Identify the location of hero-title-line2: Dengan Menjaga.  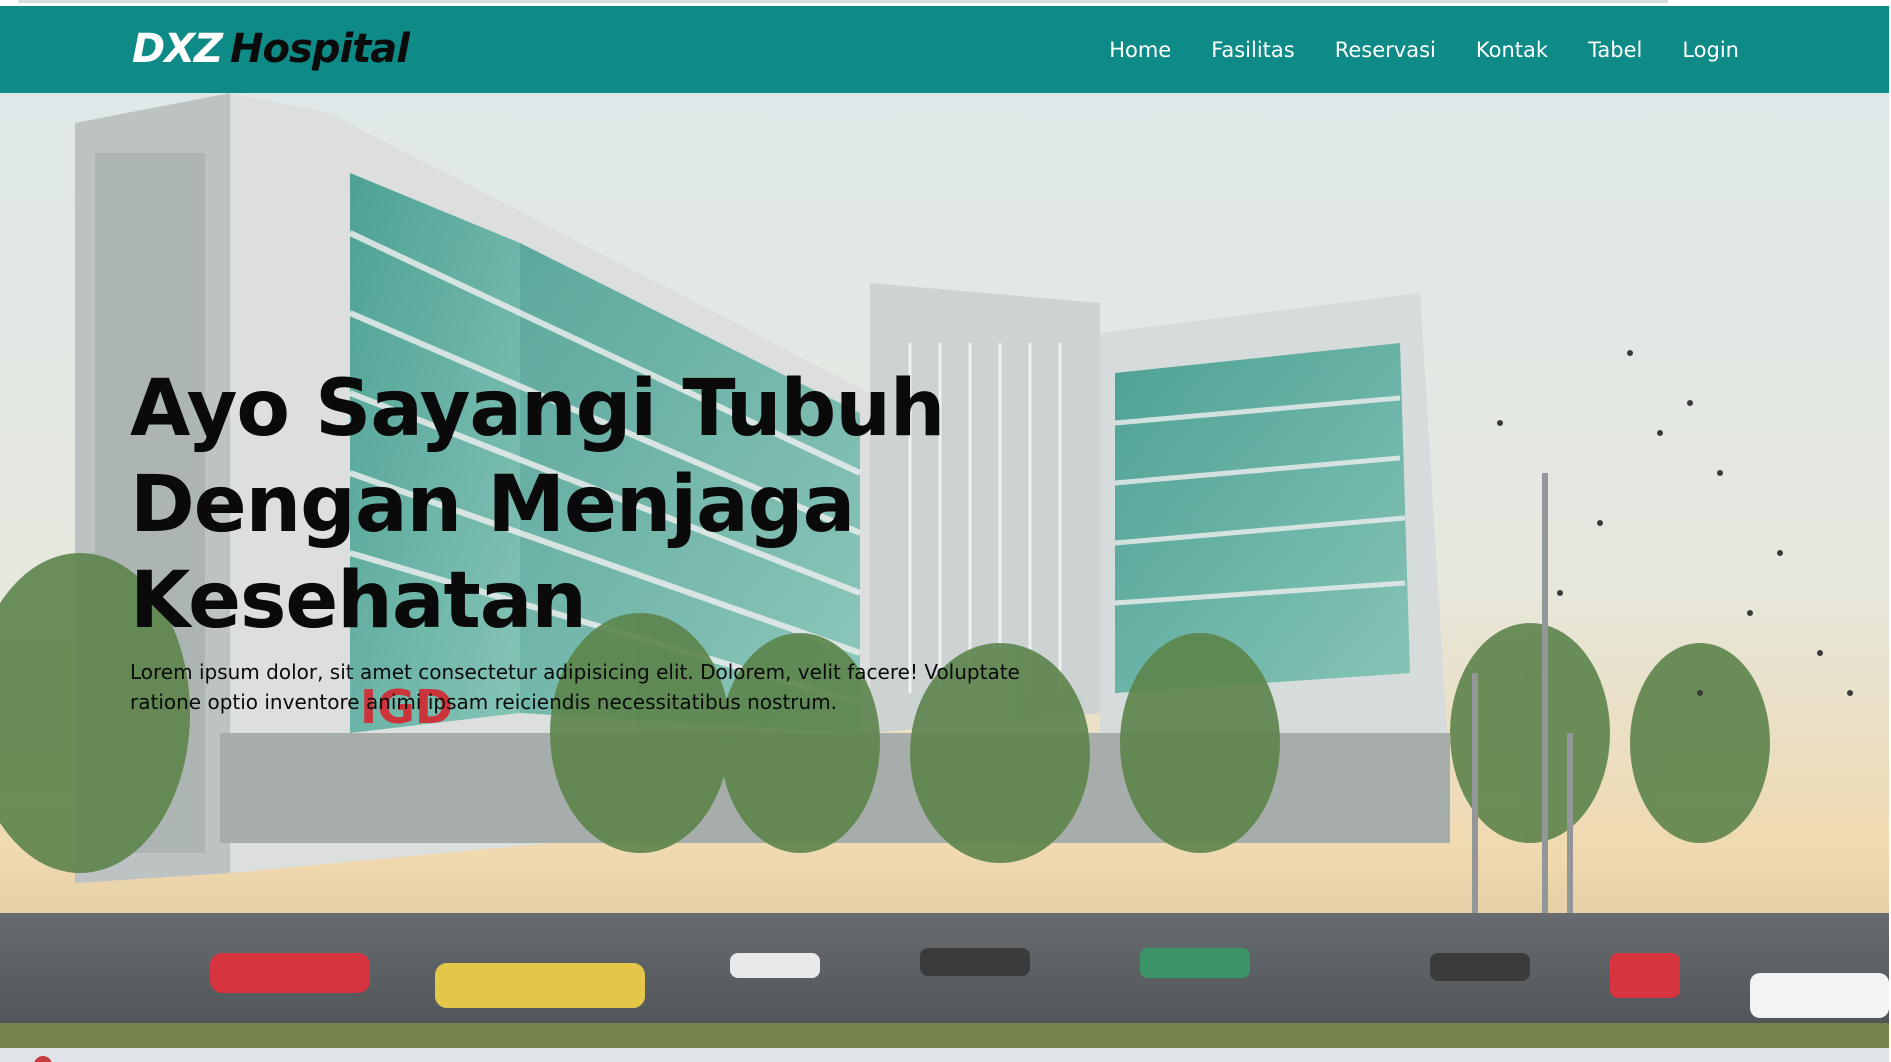
(492, 505).